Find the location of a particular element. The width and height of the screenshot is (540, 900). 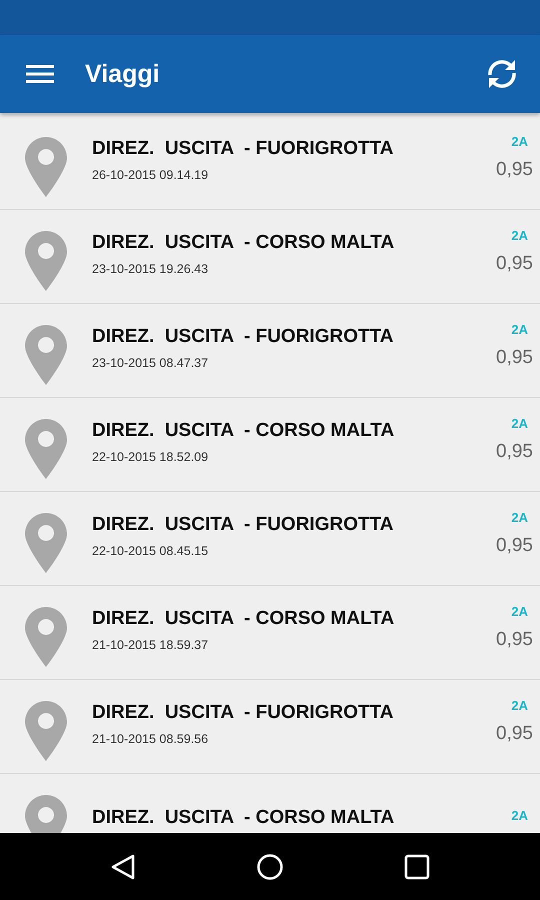

screen-title: Viaggi is located at coordinates (123, 74).